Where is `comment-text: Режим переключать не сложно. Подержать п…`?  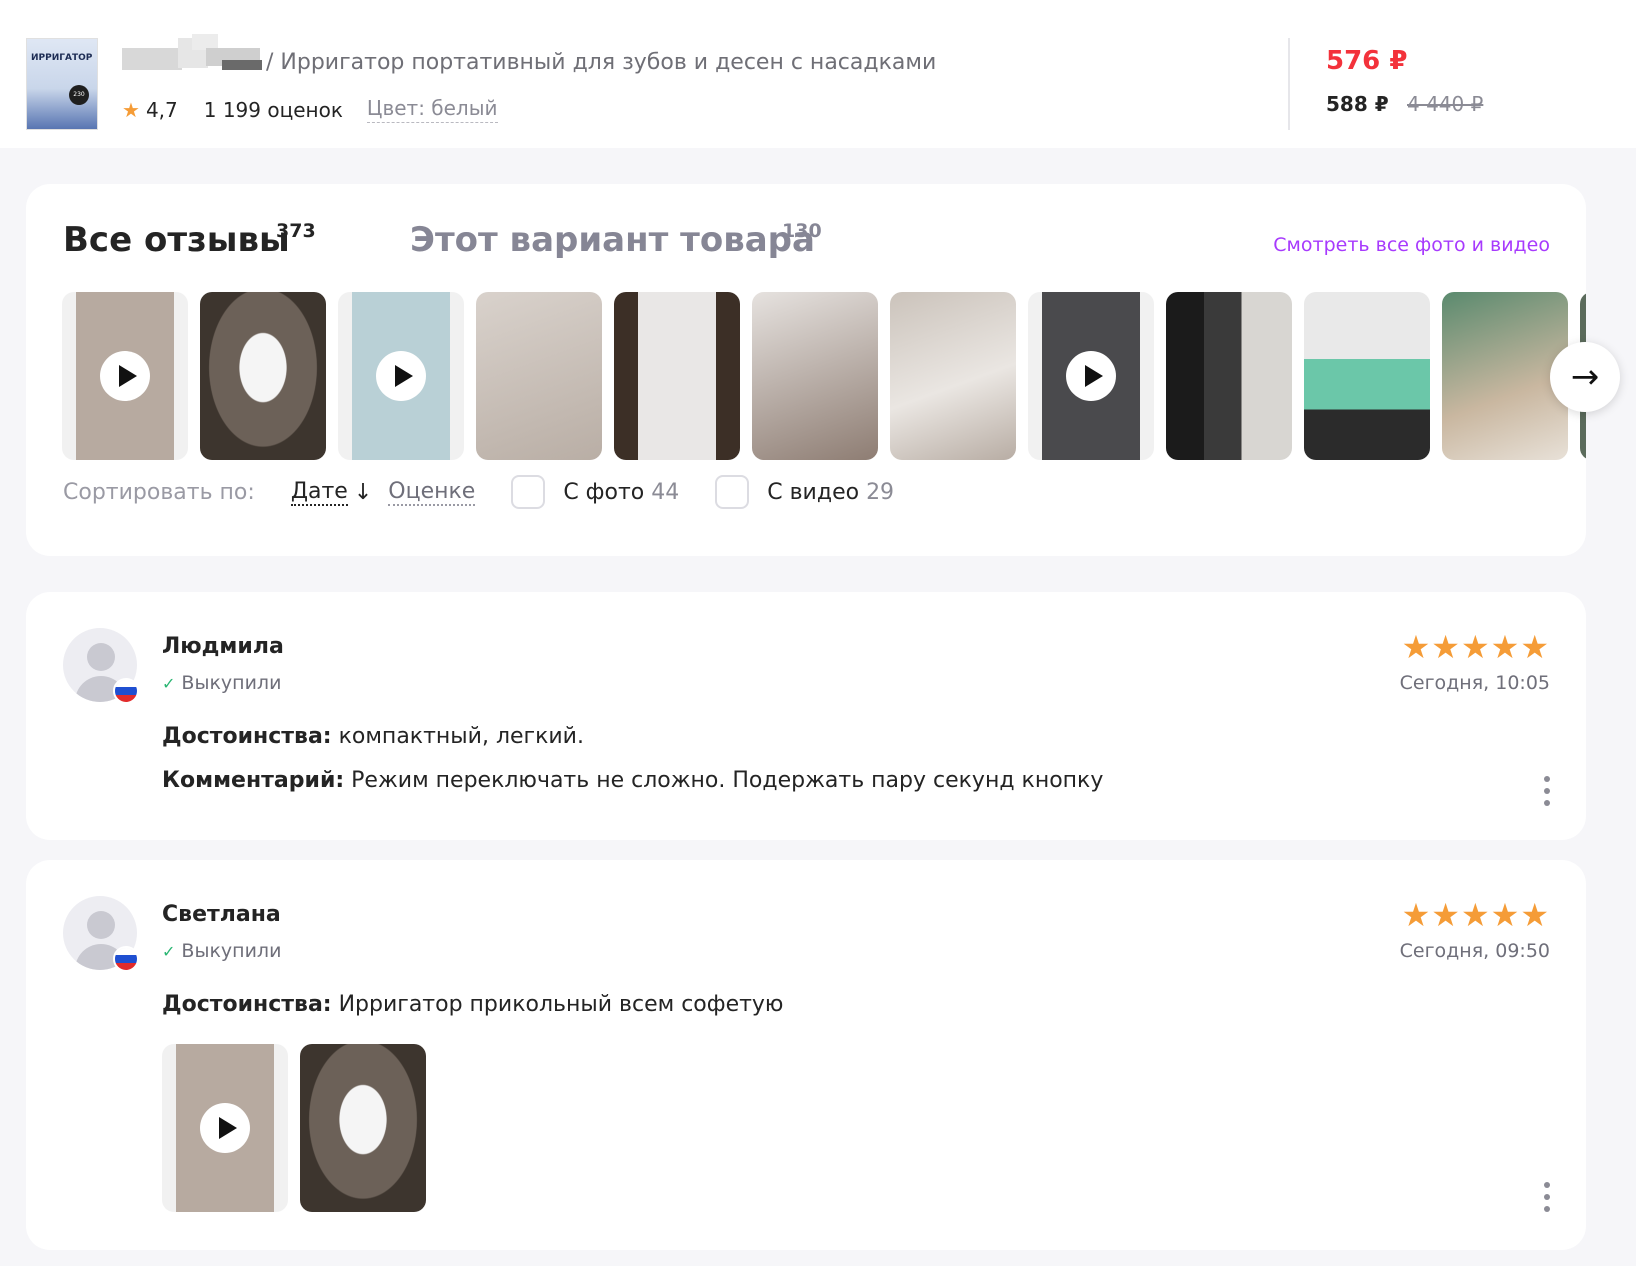
comment-text: Режим переключать не сложно. Подержать п… is located at coordinates (724, 780).